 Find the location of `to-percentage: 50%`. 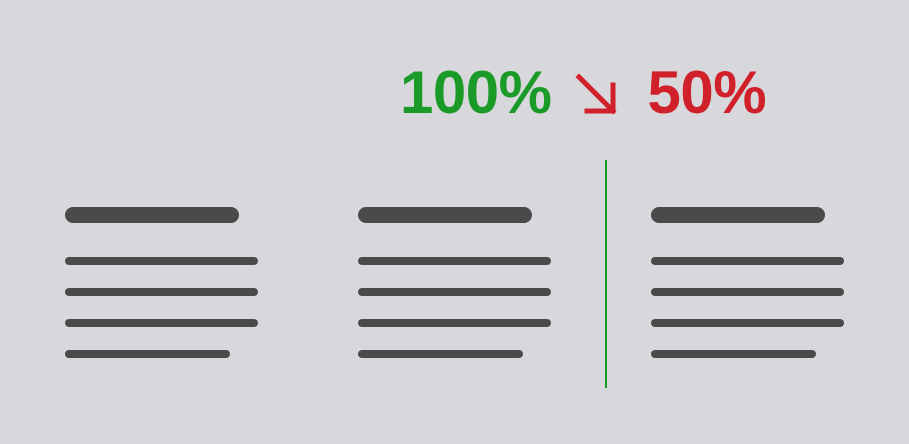

to-percentage: 50% is located at coordinates (707, 92).